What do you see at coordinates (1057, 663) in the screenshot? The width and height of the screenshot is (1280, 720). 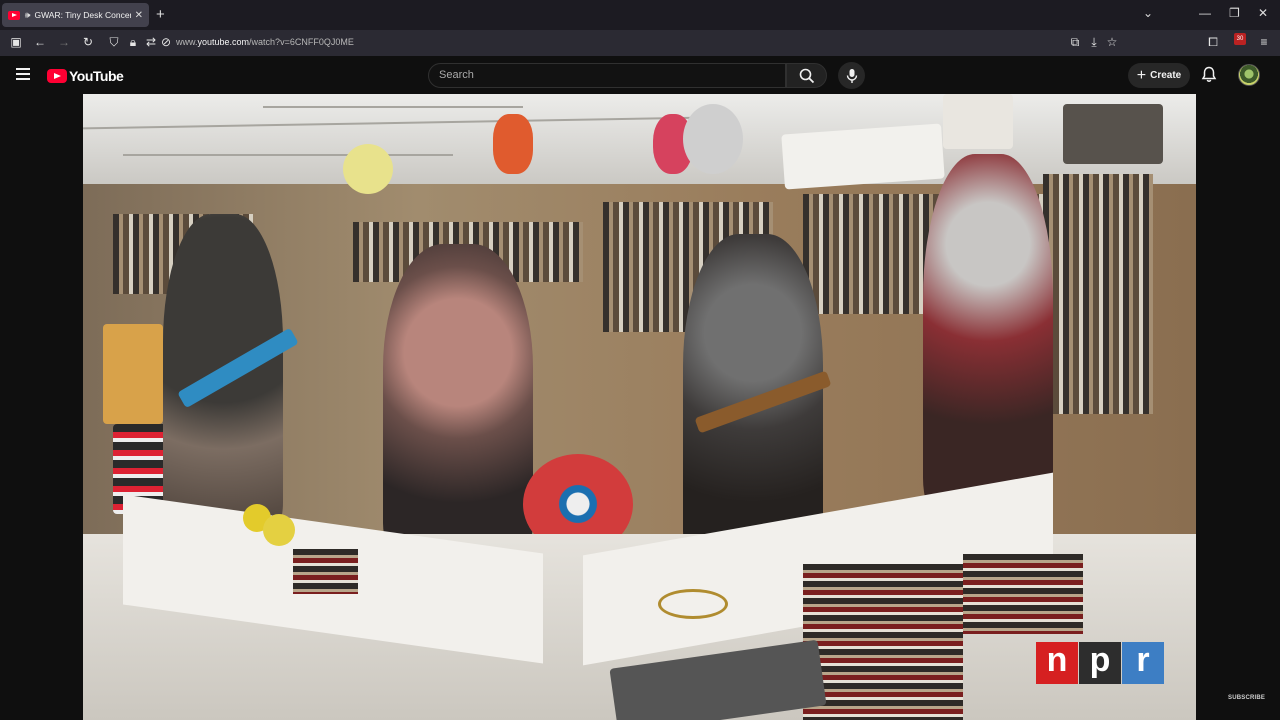 I see `npr-letter: n` at bounding box center [1057, 663].